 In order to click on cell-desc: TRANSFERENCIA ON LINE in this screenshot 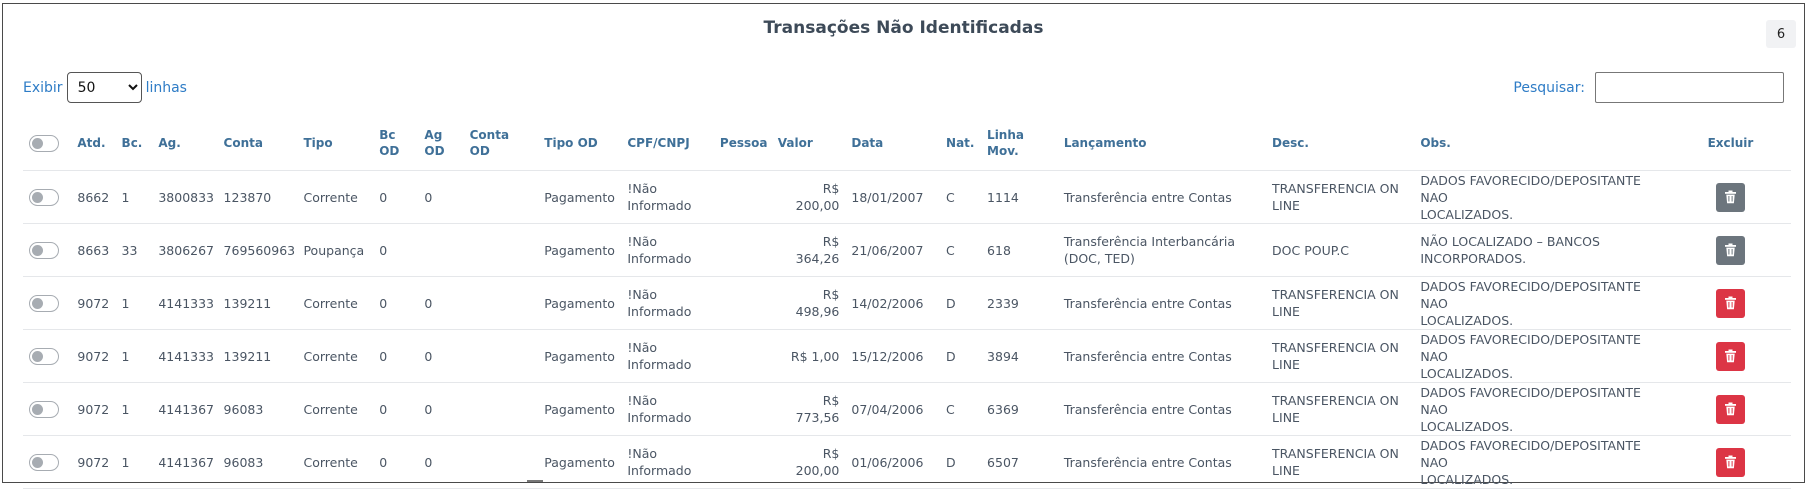, I will do `click(1340, 409)`.